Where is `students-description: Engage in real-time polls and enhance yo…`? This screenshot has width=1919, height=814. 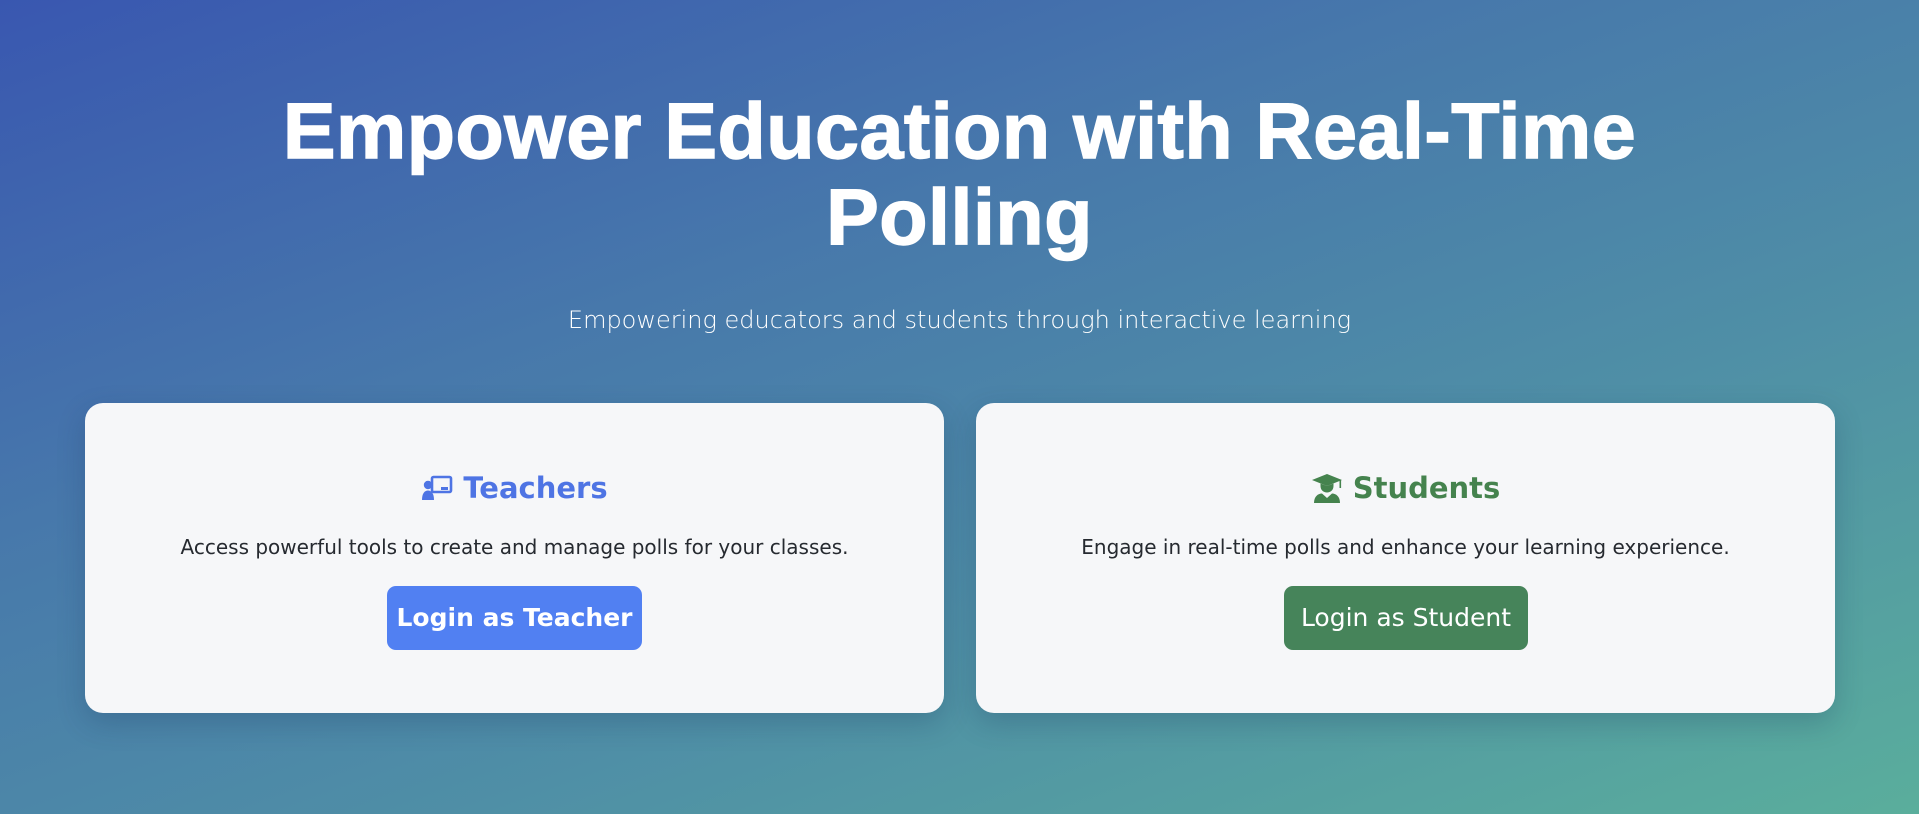 students-description: Engage in real-time polls and enhance yo… is located at coordinates (1405, 547).